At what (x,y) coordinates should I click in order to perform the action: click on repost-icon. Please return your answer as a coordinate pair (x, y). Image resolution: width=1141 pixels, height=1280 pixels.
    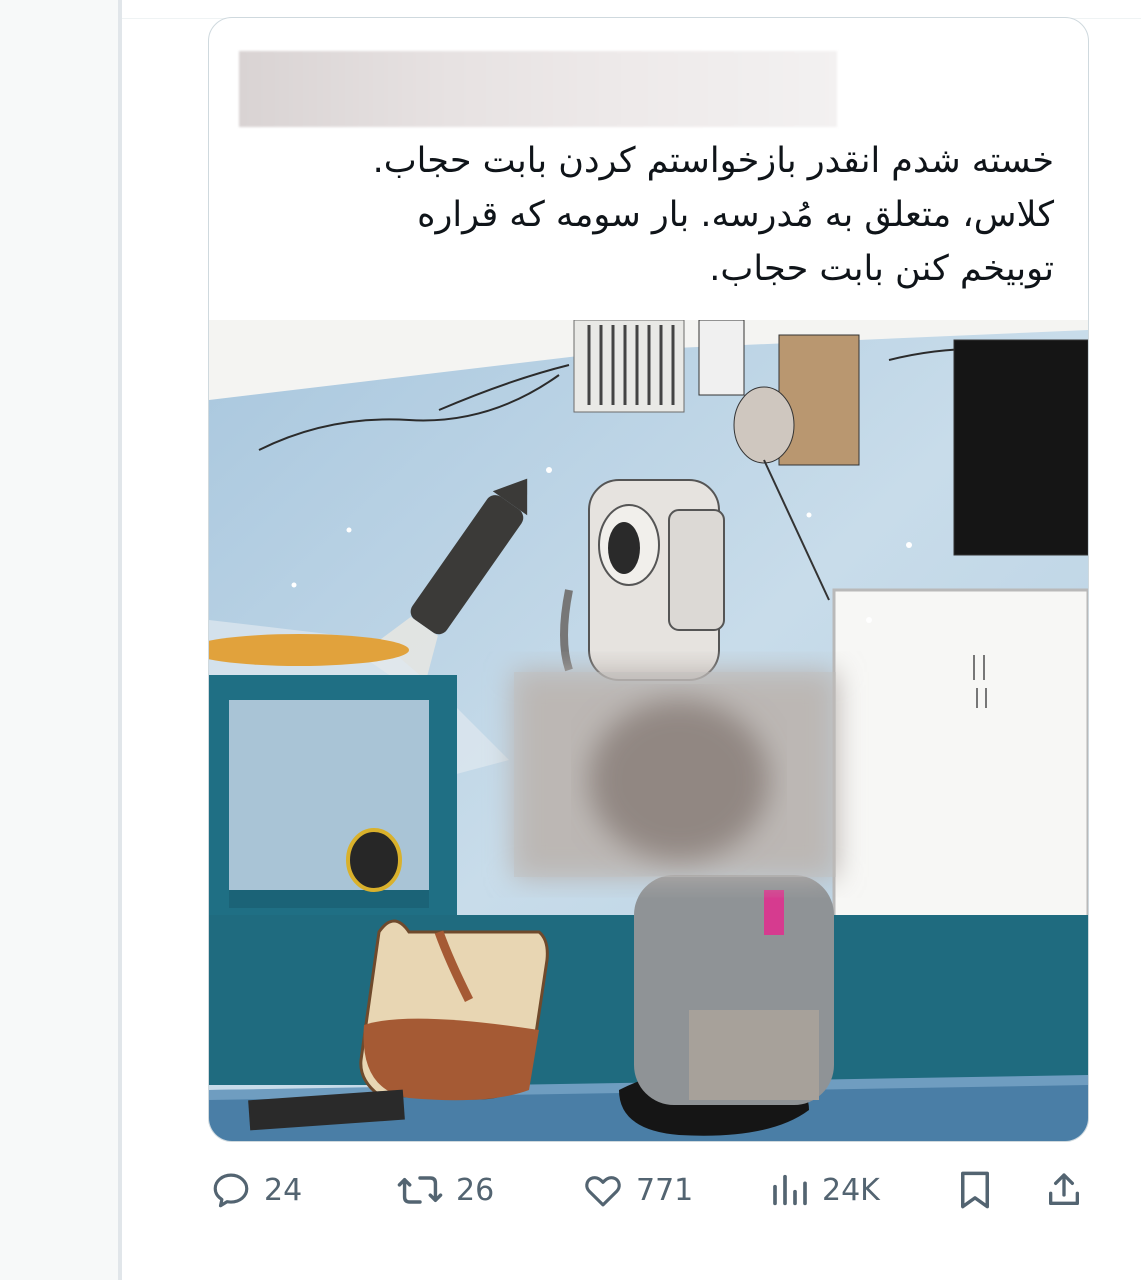
    Looking at the image, I should click on (420, 1190).